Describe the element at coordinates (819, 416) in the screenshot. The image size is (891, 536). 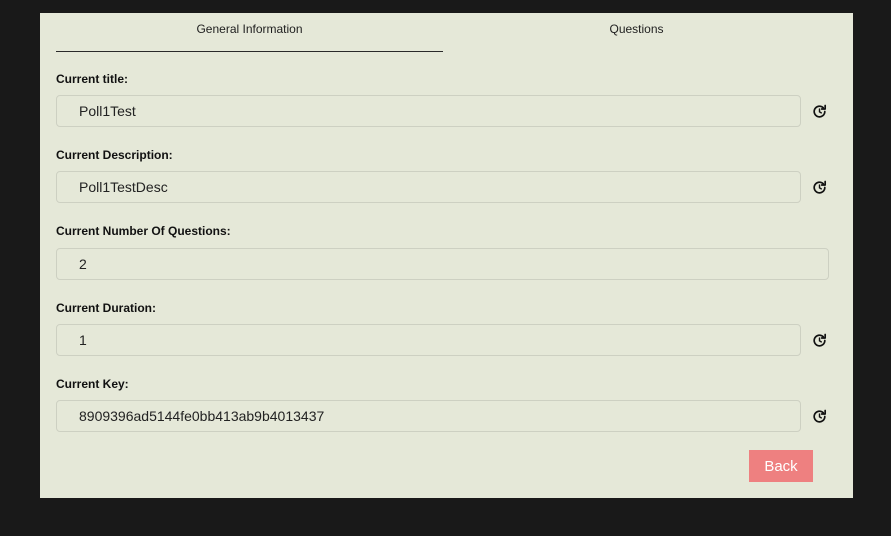
I see `refresh-key-icon` at that location.